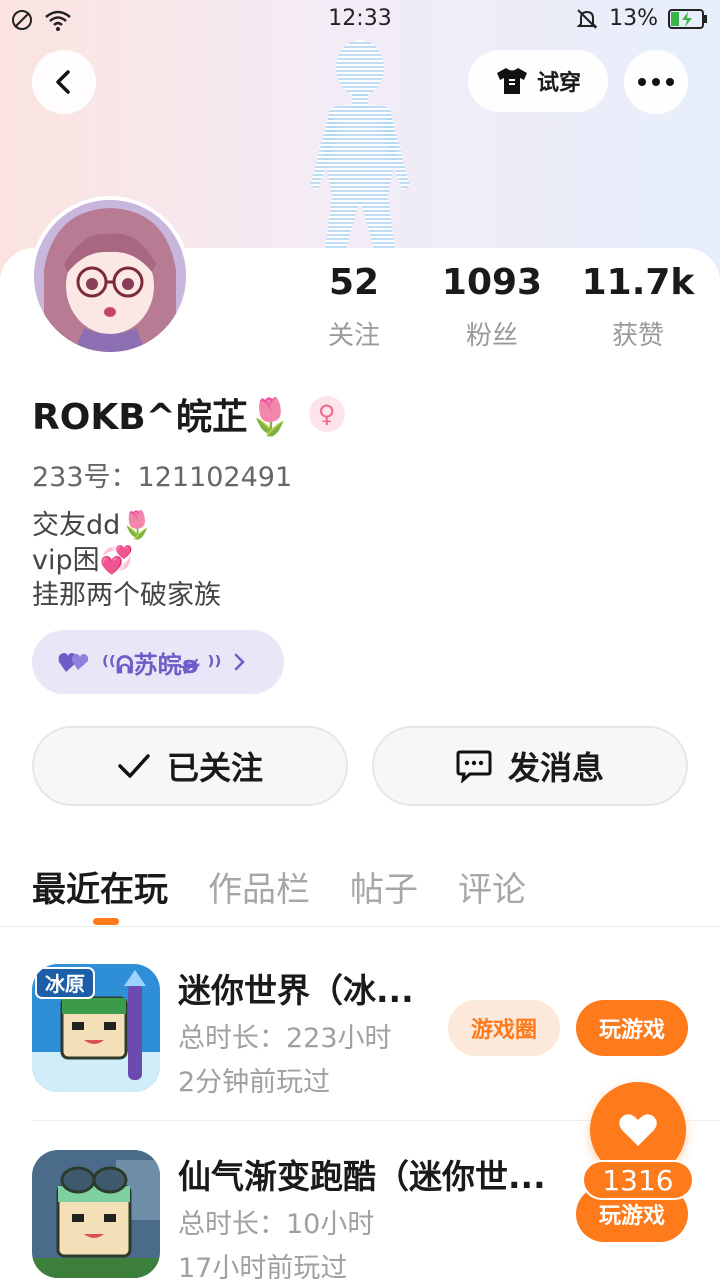 This screenshot has width=720, height=1280. I want to click on bio-line: vip困💞, so click(83, 560).